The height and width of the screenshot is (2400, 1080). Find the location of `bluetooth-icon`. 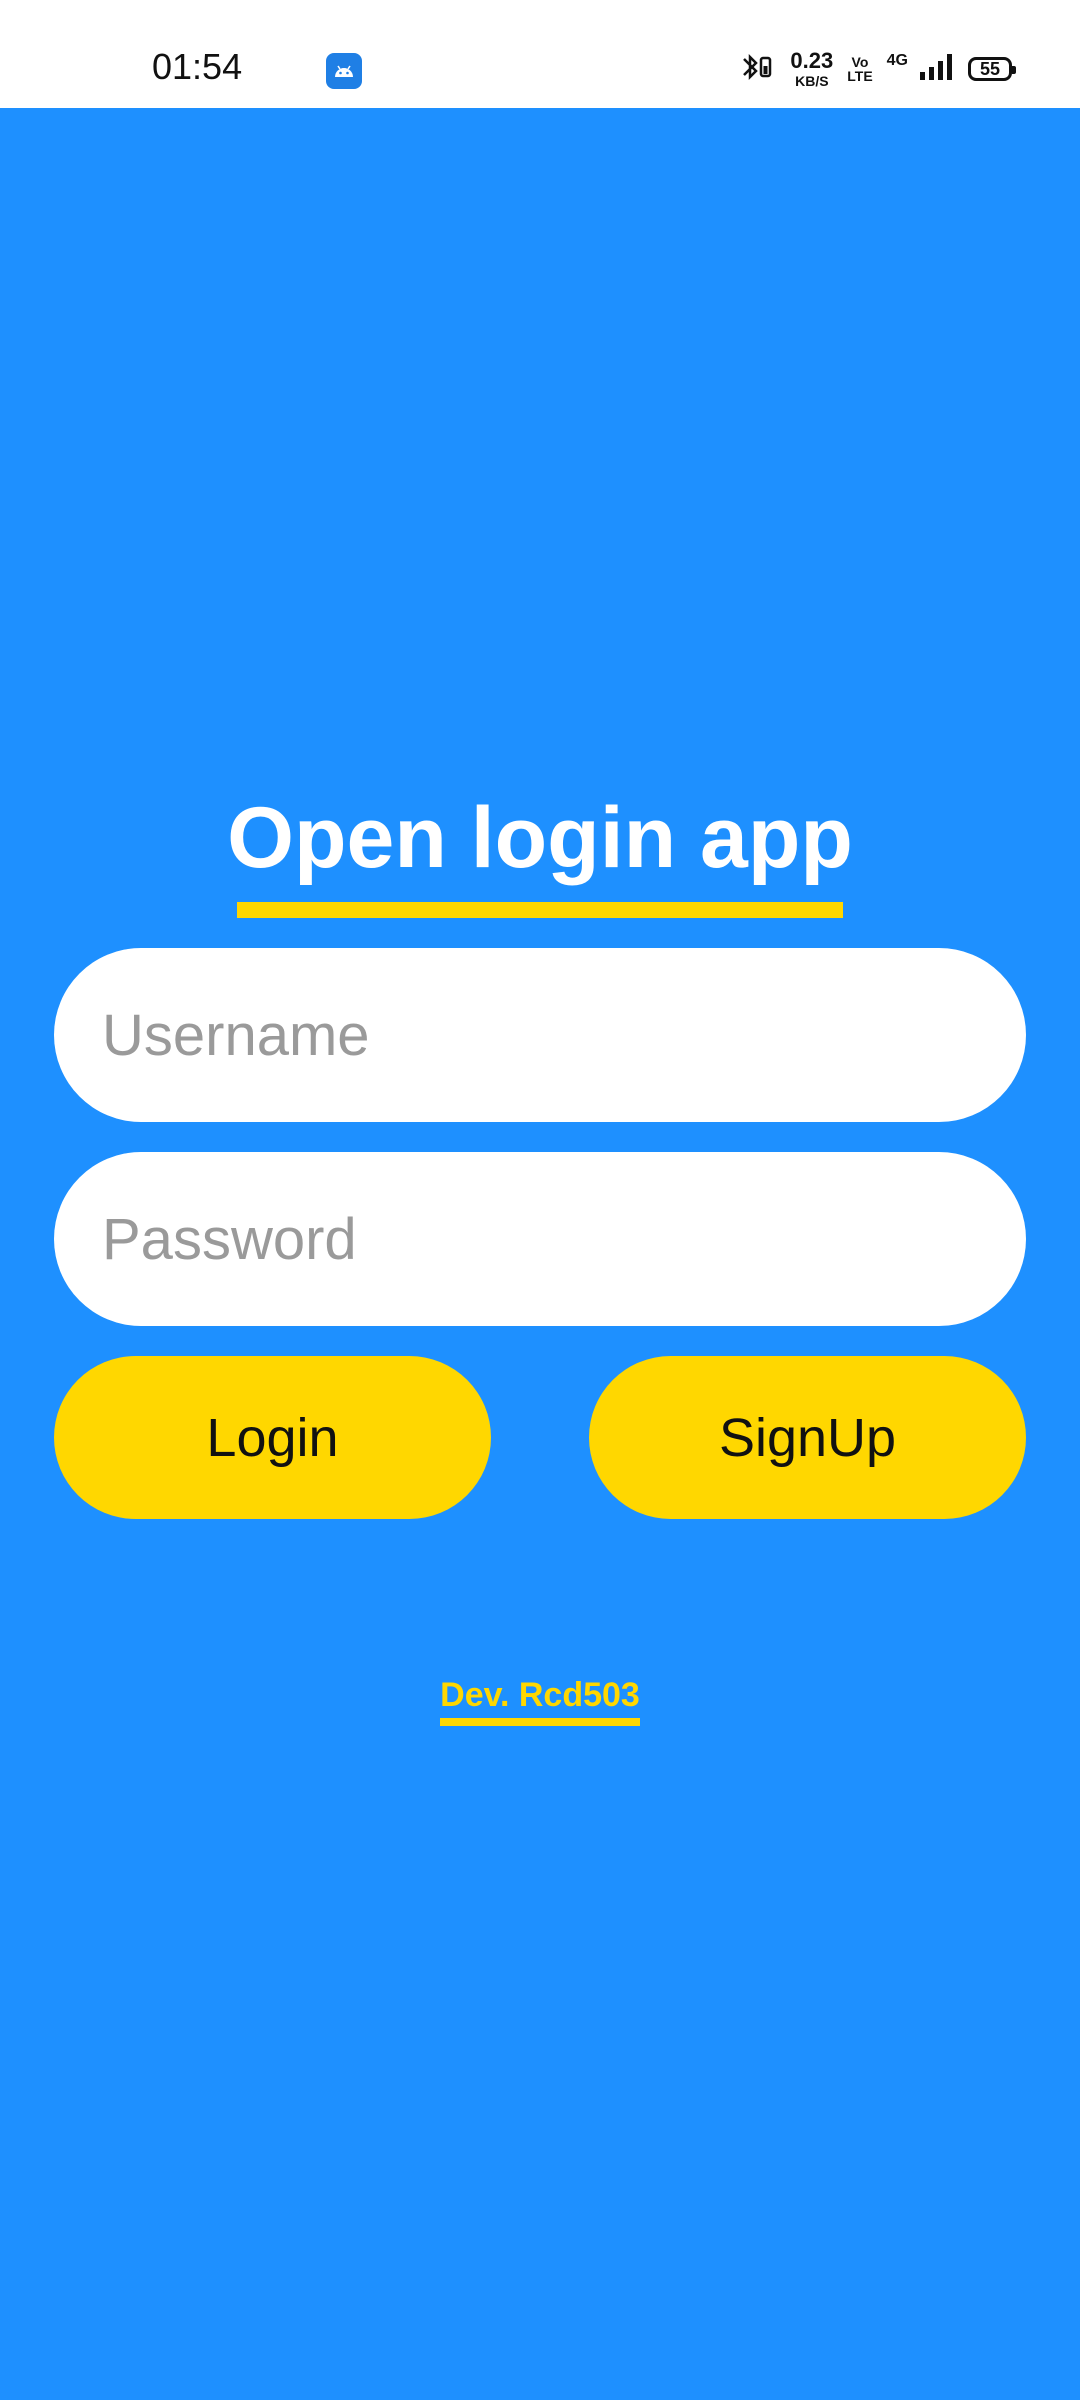

bluetooth-icon is located at coordinates (758, 69).